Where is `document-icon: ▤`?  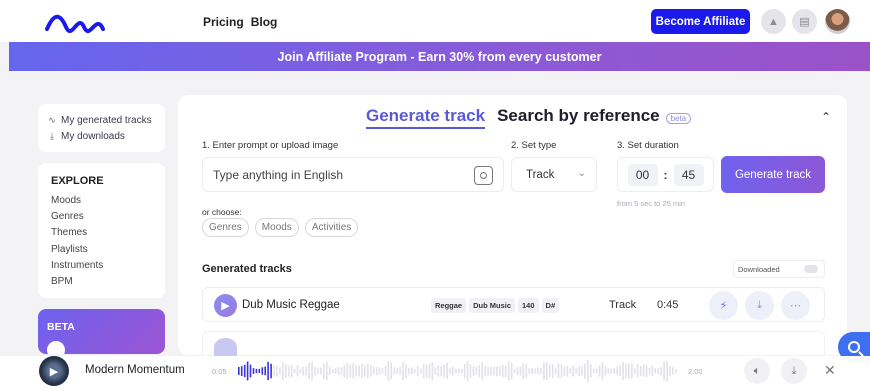
document-icon: ▤ is located at coordinates (804, 21).